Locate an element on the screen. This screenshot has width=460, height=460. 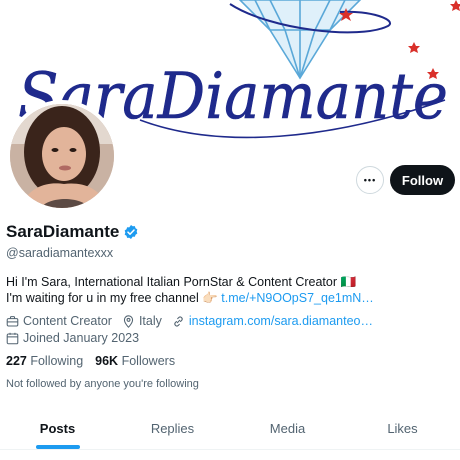
followers-stat: 96K Followers is located at coordinates (135, 361).